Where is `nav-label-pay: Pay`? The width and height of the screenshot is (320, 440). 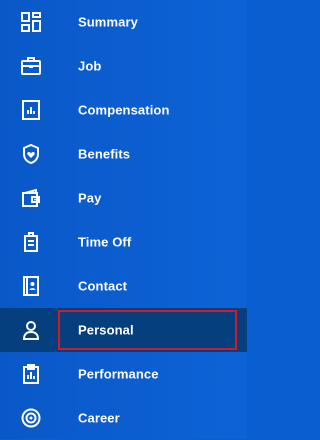 nav-label-pay: Pay is located at coordinates (90, 198).